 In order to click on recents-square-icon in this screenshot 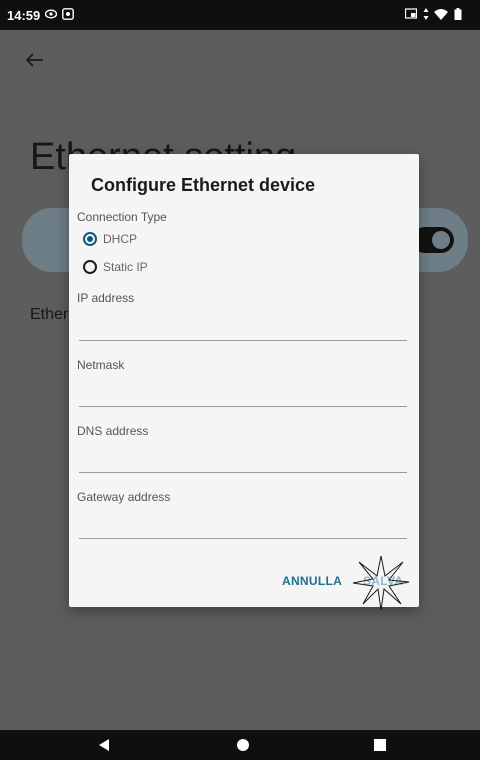, I will do `click(380, 745)`.